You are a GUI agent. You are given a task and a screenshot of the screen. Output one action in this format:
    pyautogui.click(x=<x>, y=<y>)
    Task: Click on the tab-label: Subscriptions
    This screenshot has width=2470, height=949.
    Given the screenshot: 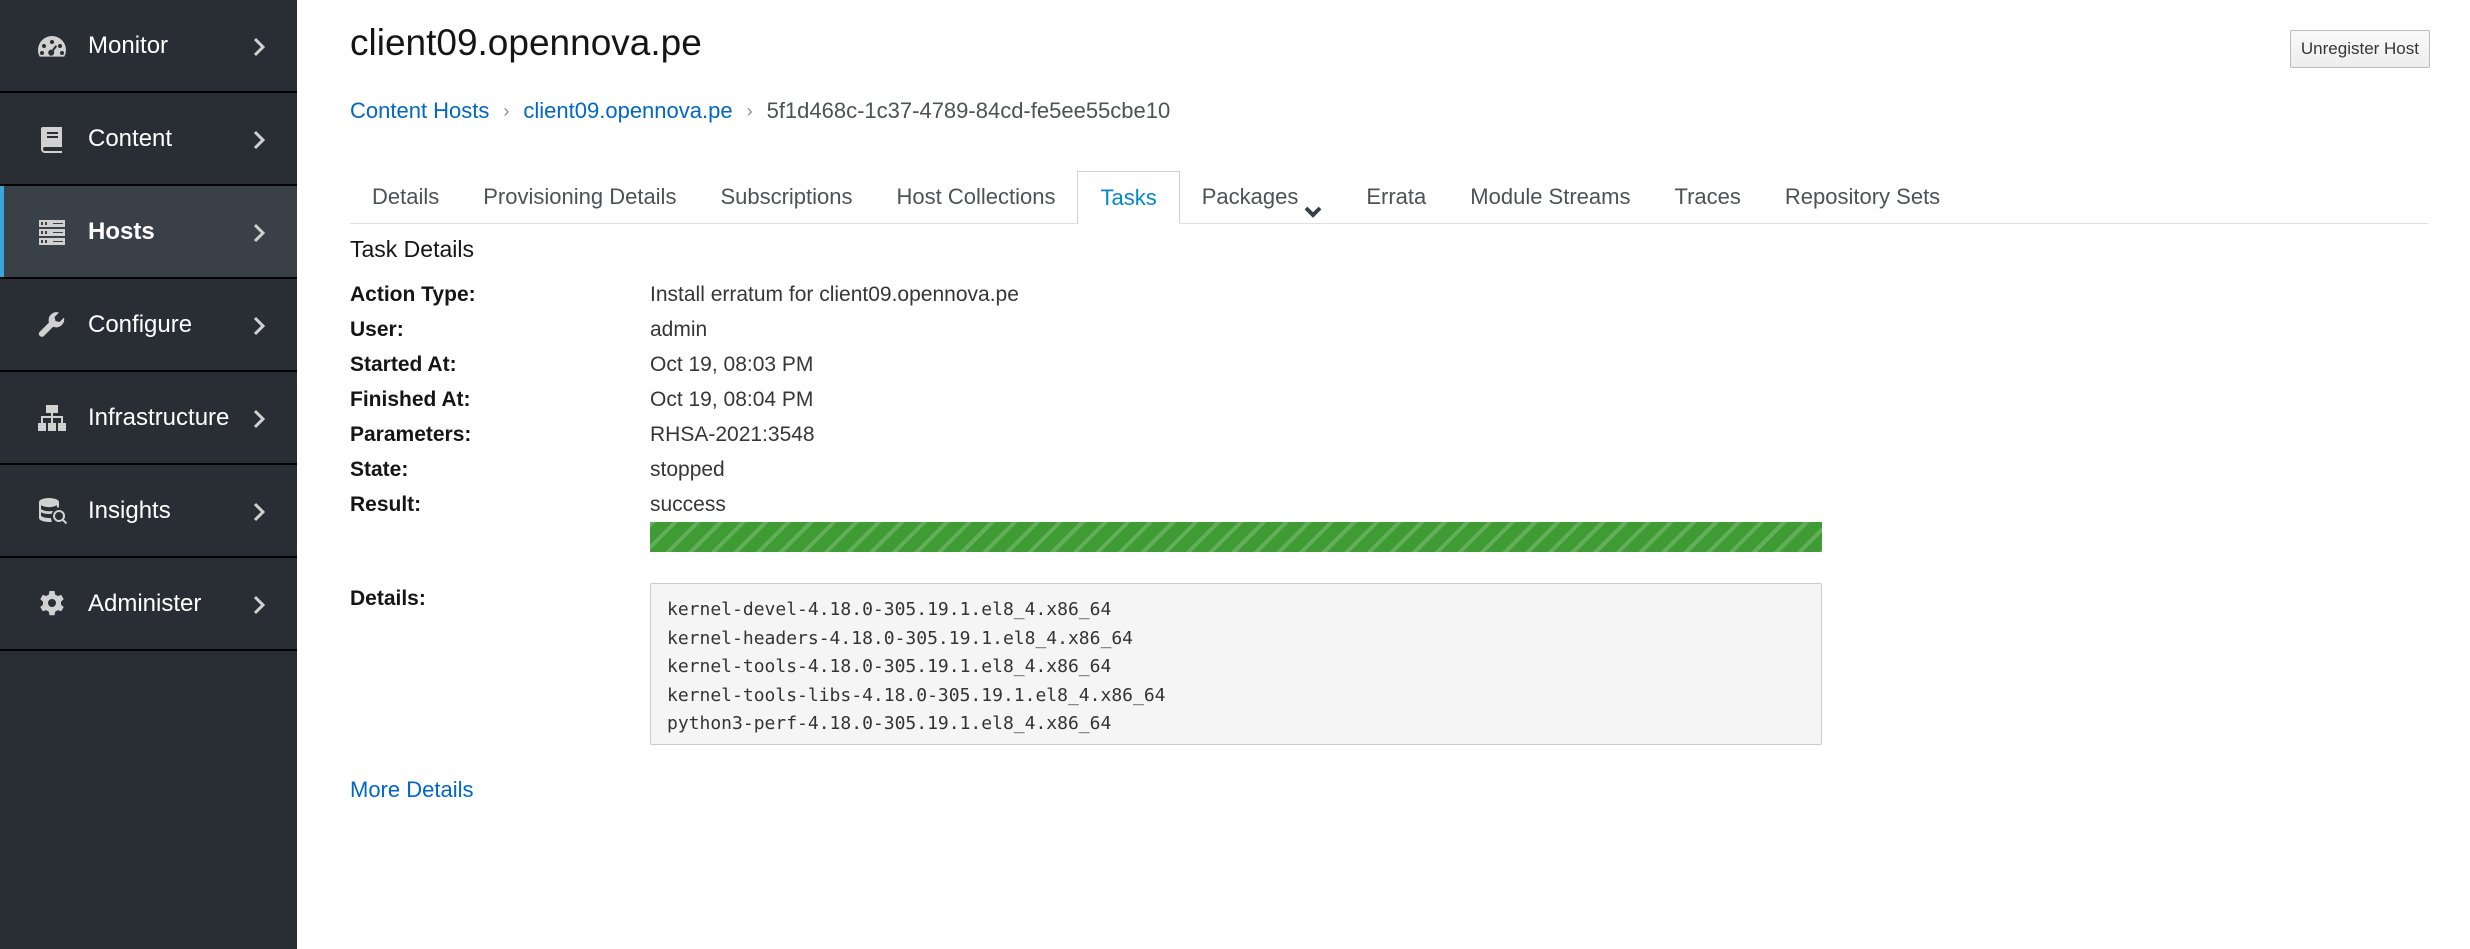 What is the action you would take?
    pyautogui.click(x=786, y=196)
    